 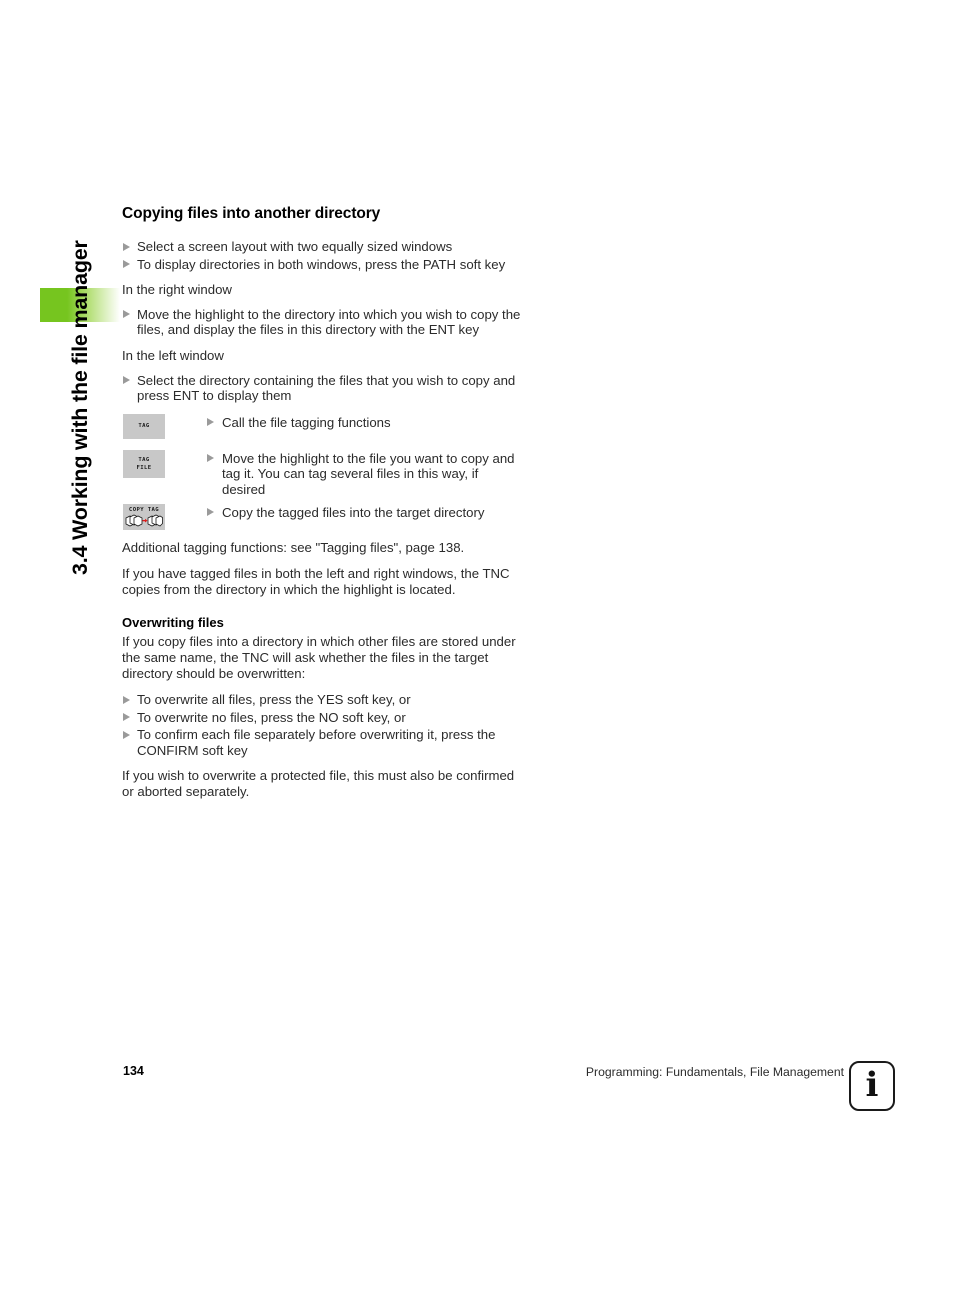 I want to click on copy-documents-icon, so click(x=144, y=521).